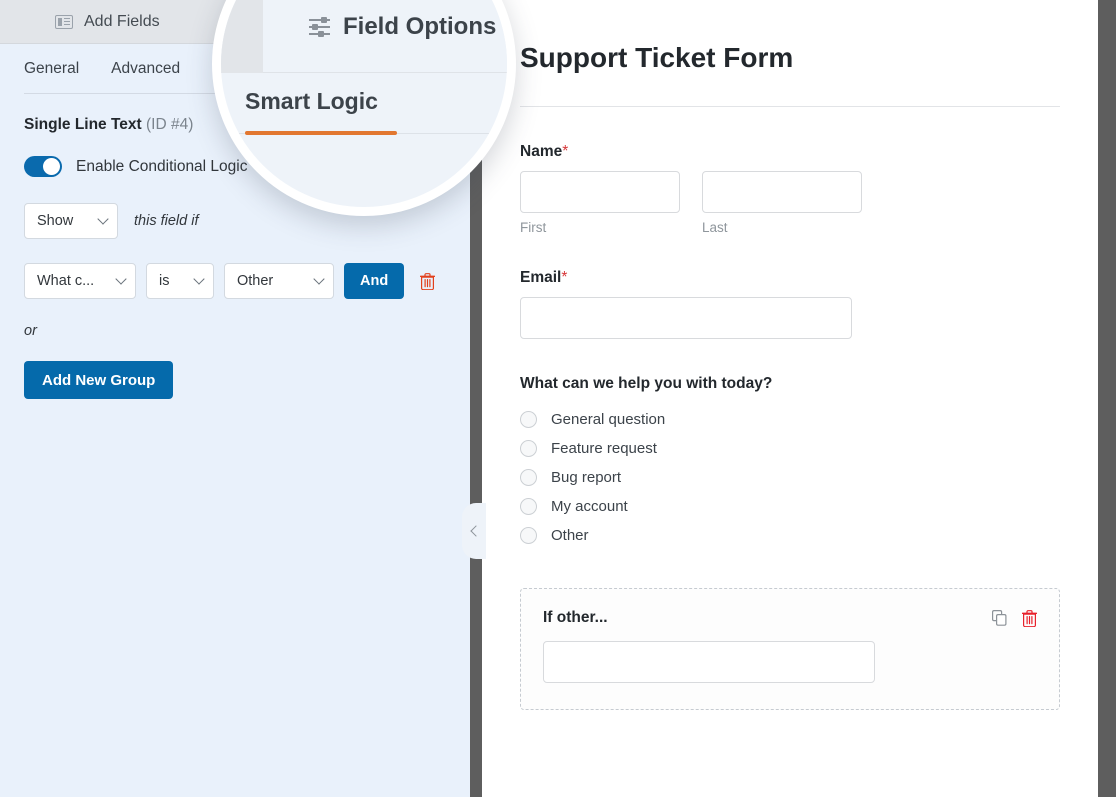 This screenshot has width=1116, height=797. What do you see at coordinates (145, 69) in the screenshot?
I see `tab-advanced: Advanced` at bounding box center [145, 69].